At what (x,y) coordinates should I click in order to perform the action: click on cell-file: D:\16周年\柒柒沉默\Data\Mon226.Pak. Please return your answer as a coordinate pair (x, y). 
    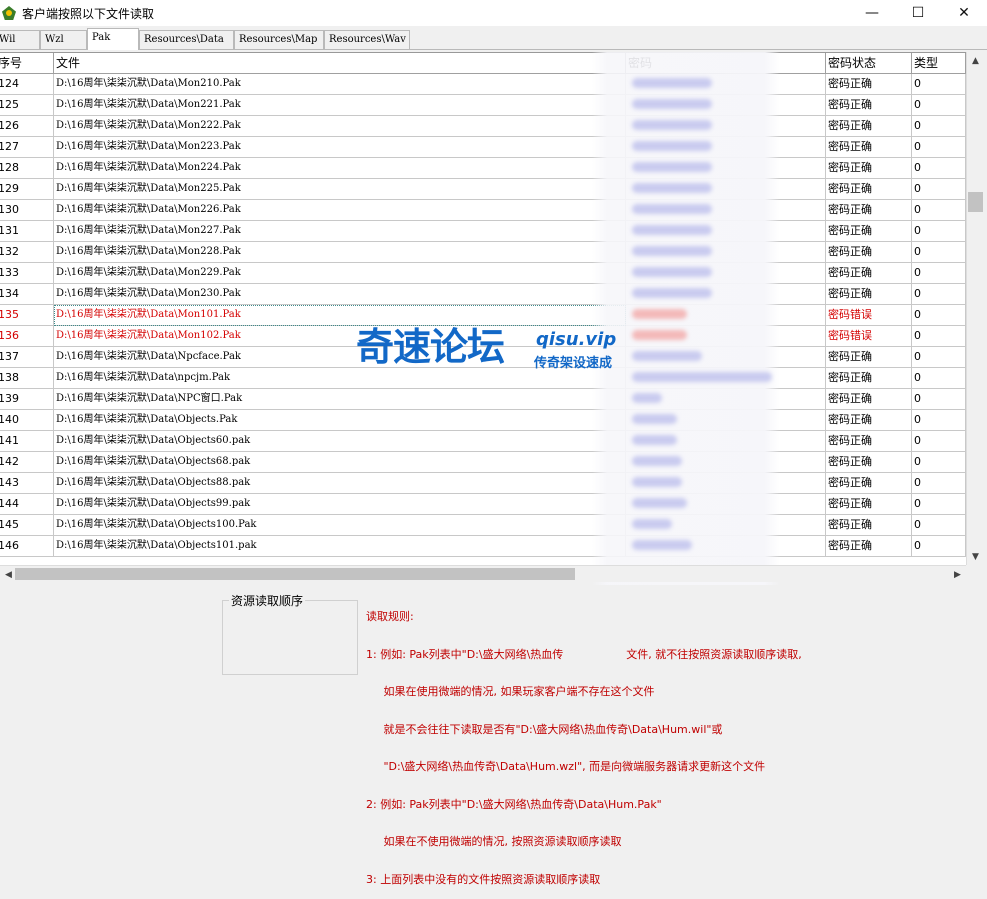
    Looking at the image, I should click on (340, 210).